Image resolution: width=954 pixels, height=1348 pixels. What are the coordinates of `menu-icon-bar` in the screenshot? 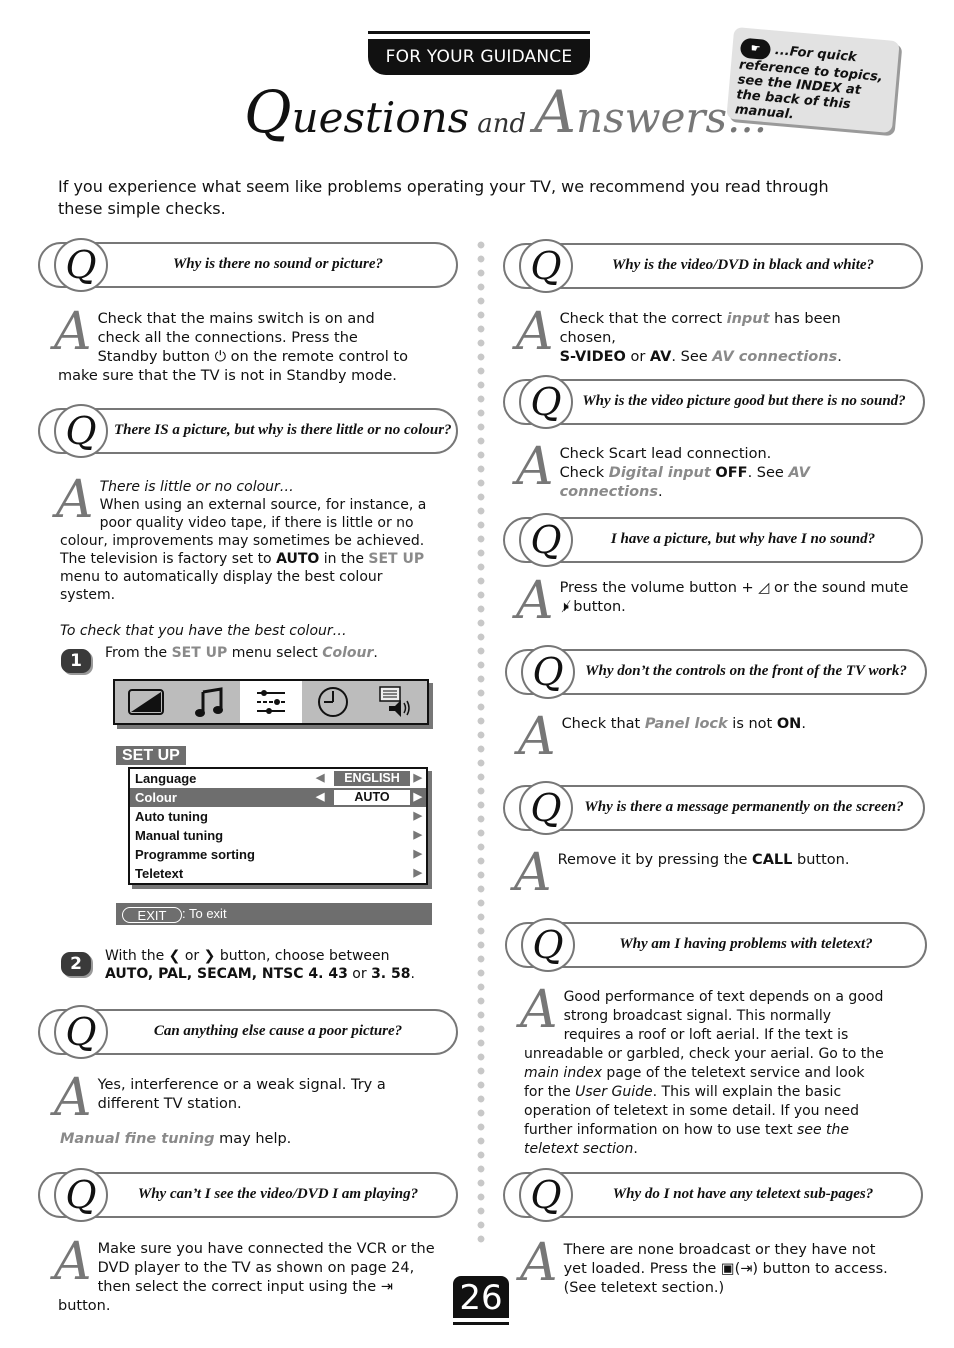 It's located at (271, 702).